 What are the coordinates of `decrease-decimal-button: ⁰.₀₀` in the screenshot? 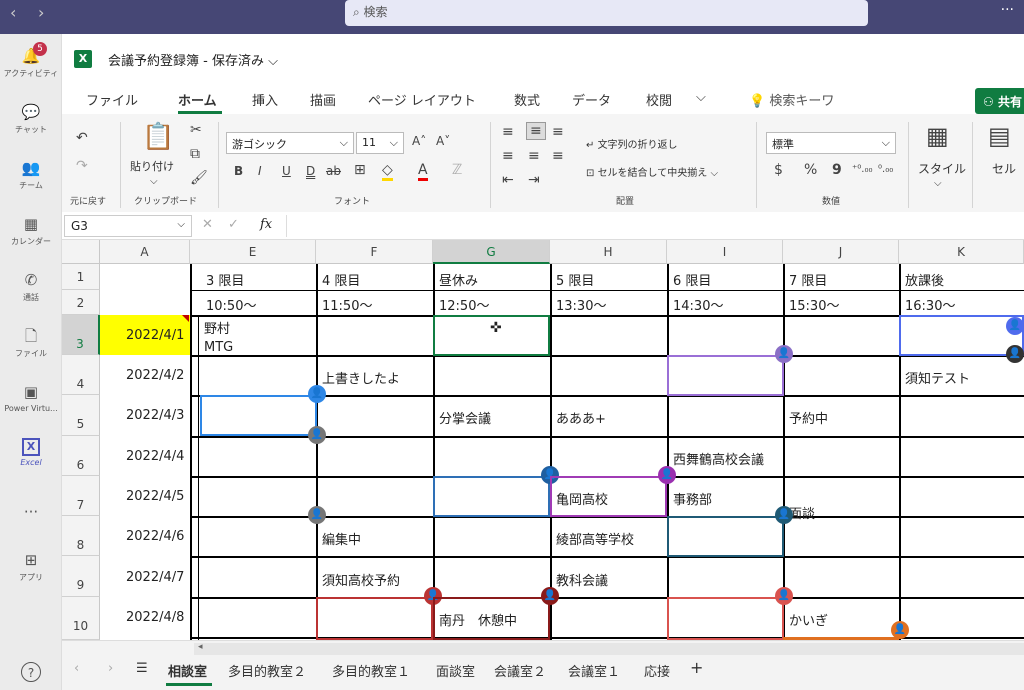 It's located at (885, 169).